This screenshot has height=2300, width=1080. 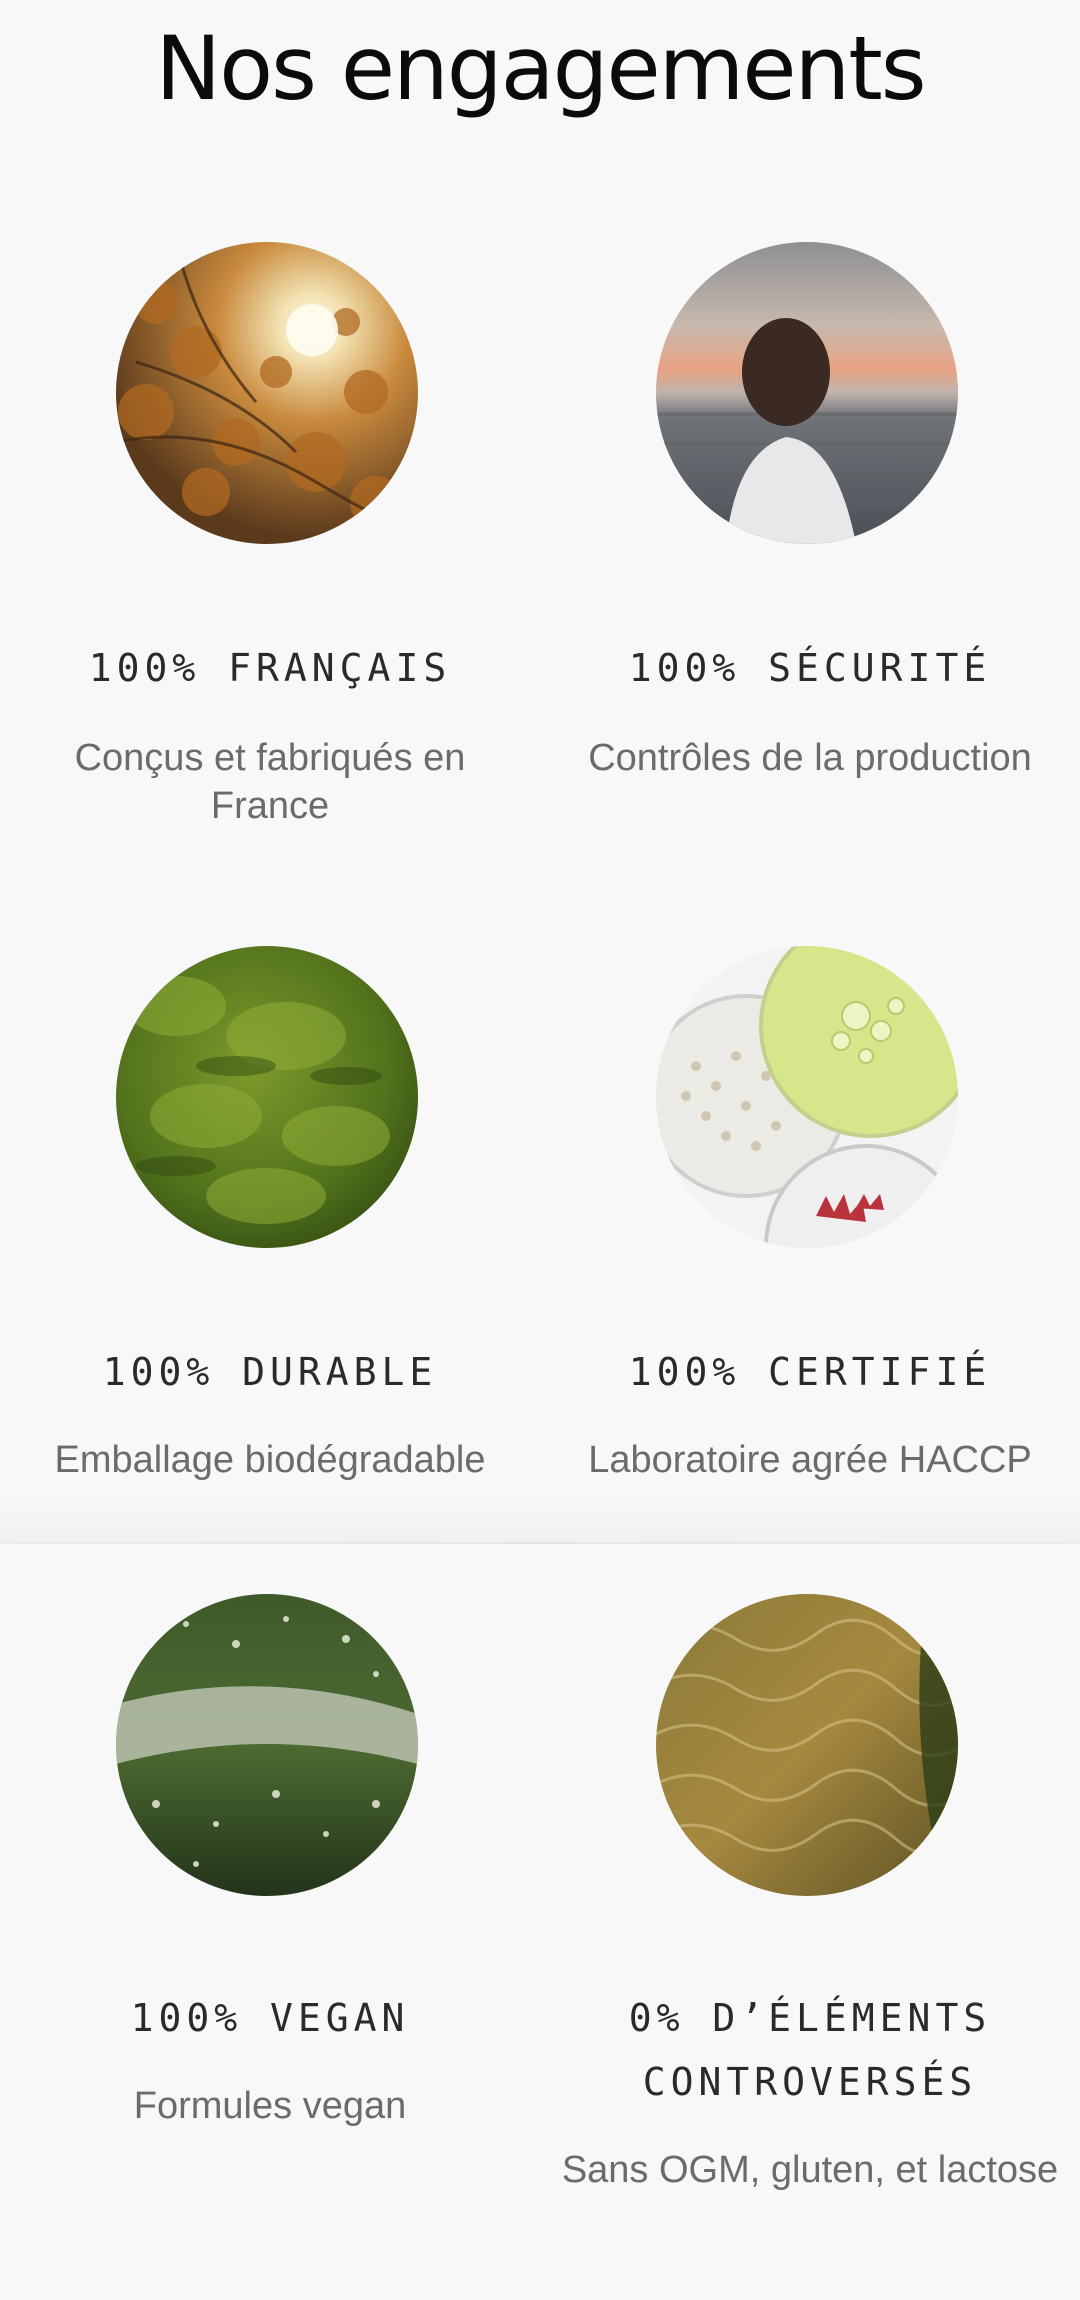 What do you see at coordinates (270, 782) in the screenshot?
I see `engagement-description: Conçus et fabriqués en France` at bounding box center [270, 782].